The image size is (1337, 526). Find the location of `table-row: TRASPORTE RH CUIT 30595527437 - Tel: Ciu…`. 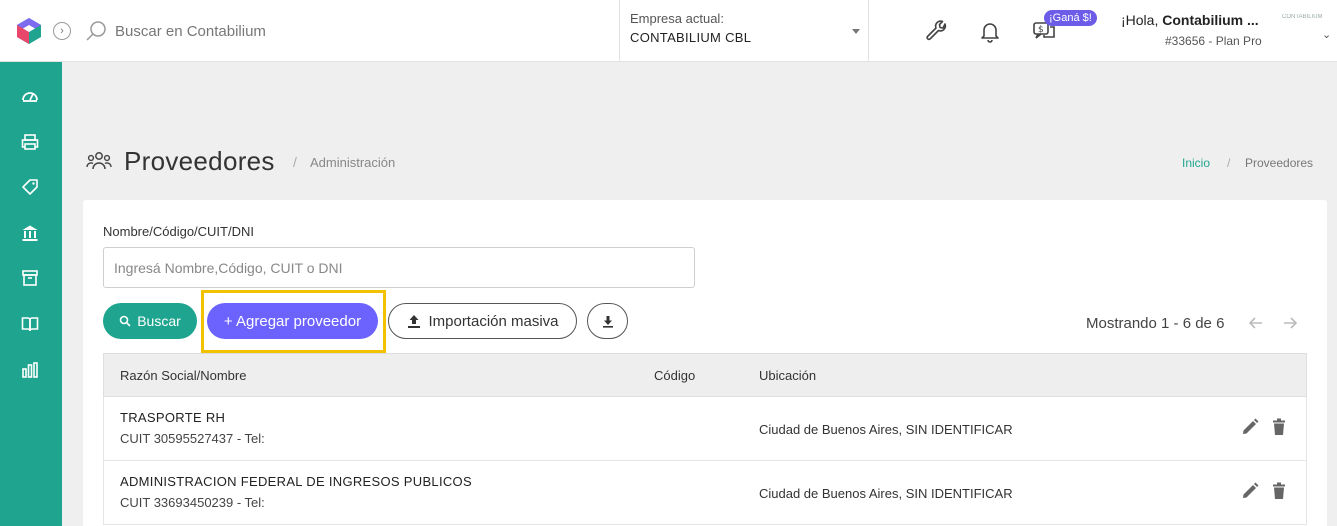

table-row: TRASPORTE RH CUIT 30595527437 - Tel: Ciu… is located at coordinates (705, 429).